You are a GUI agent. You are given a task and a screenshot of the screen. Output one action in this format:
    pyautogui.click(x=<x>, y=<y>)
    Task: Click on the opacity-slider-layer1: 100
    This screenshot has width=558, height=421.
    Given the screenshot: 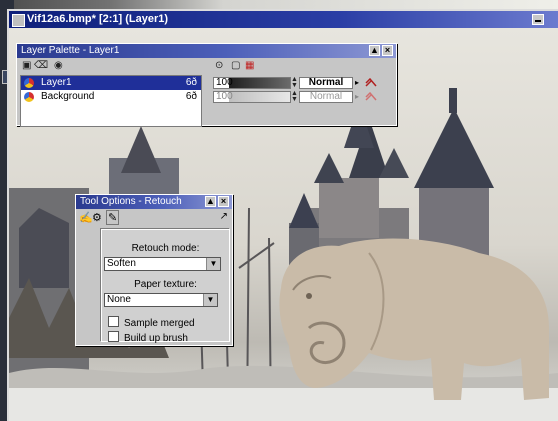 What is the action you would take?
    pyautogui.click(x=252, y=83)
    